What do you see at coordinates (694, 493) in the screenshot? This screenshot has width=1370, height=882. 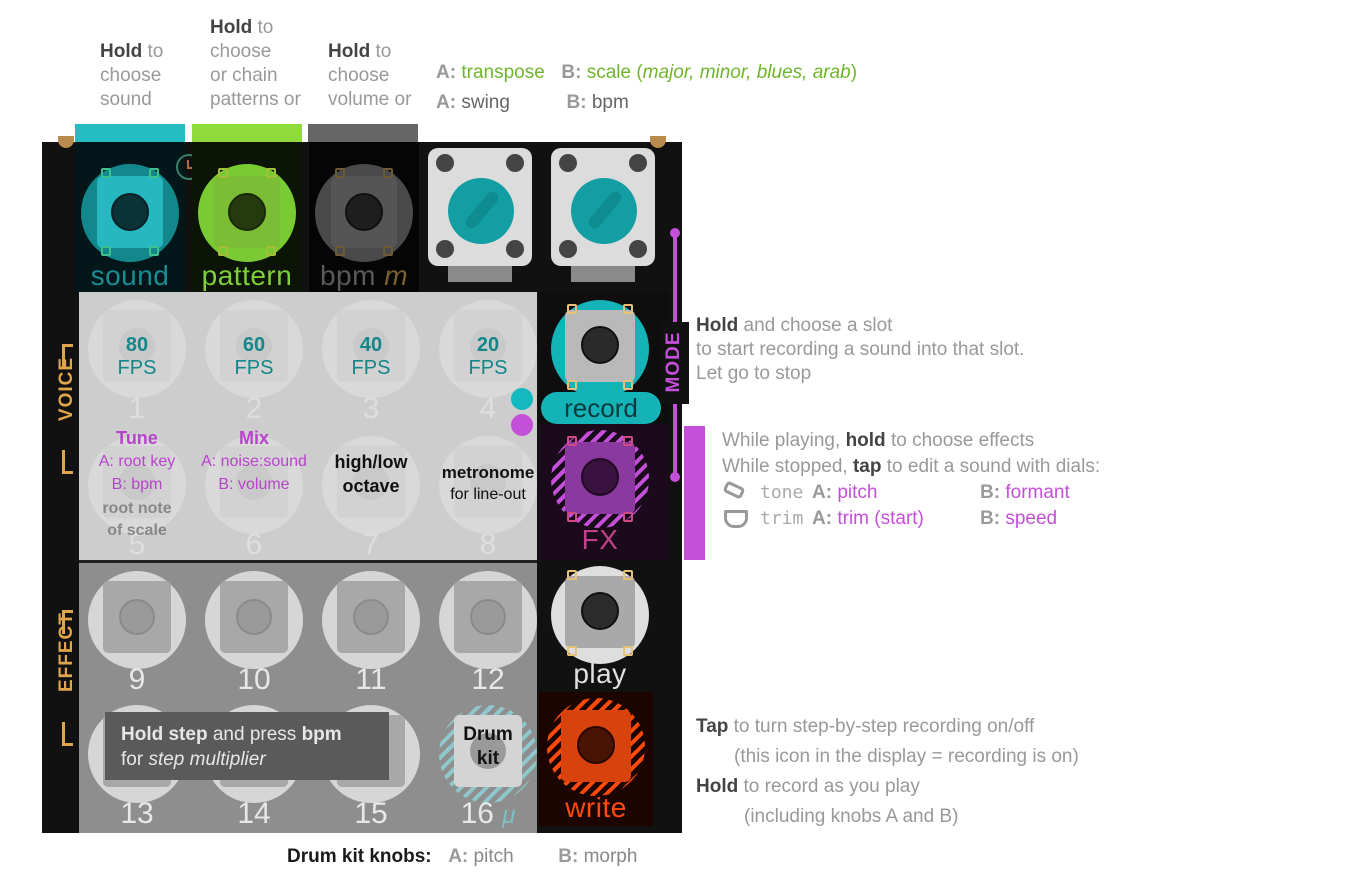 I see `fx-highlight-bar` at bounding box center [694, 493].